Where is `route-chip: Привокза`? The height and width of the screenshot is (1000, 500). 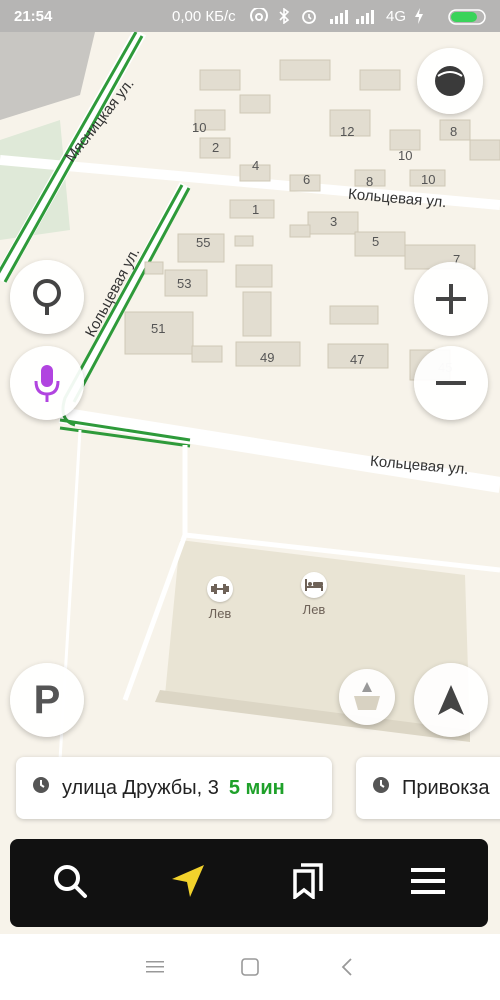
route-chip: Привокза is located at coordinates (428, 788).